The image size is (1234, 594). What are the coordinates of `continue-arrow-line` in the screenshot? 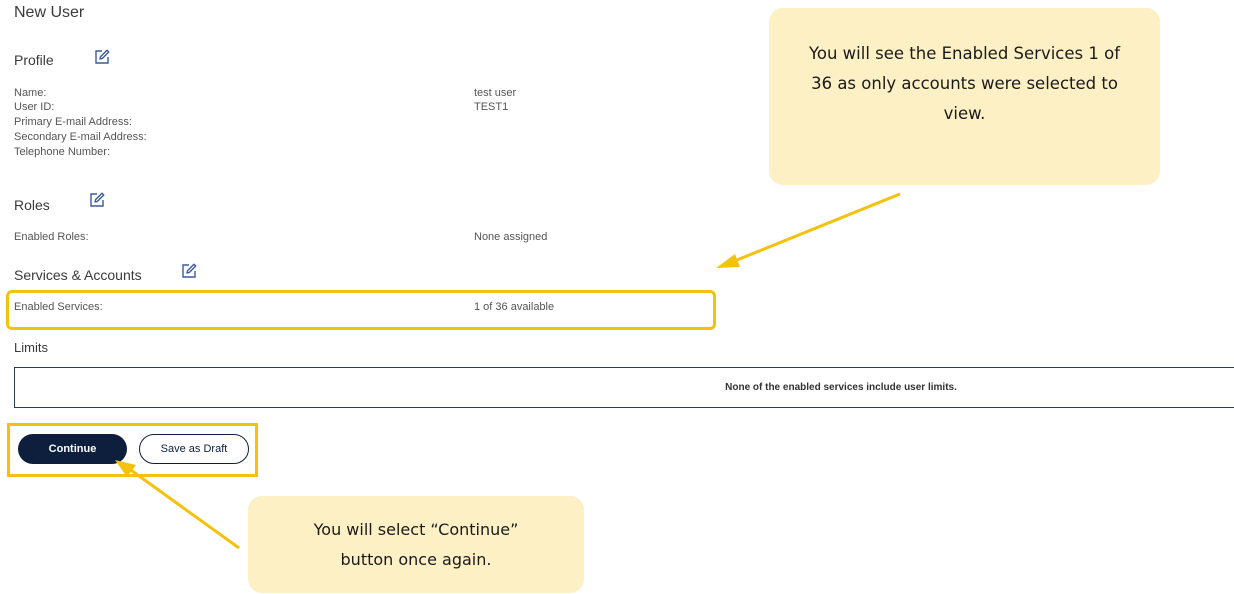 It's located at (183, 508).